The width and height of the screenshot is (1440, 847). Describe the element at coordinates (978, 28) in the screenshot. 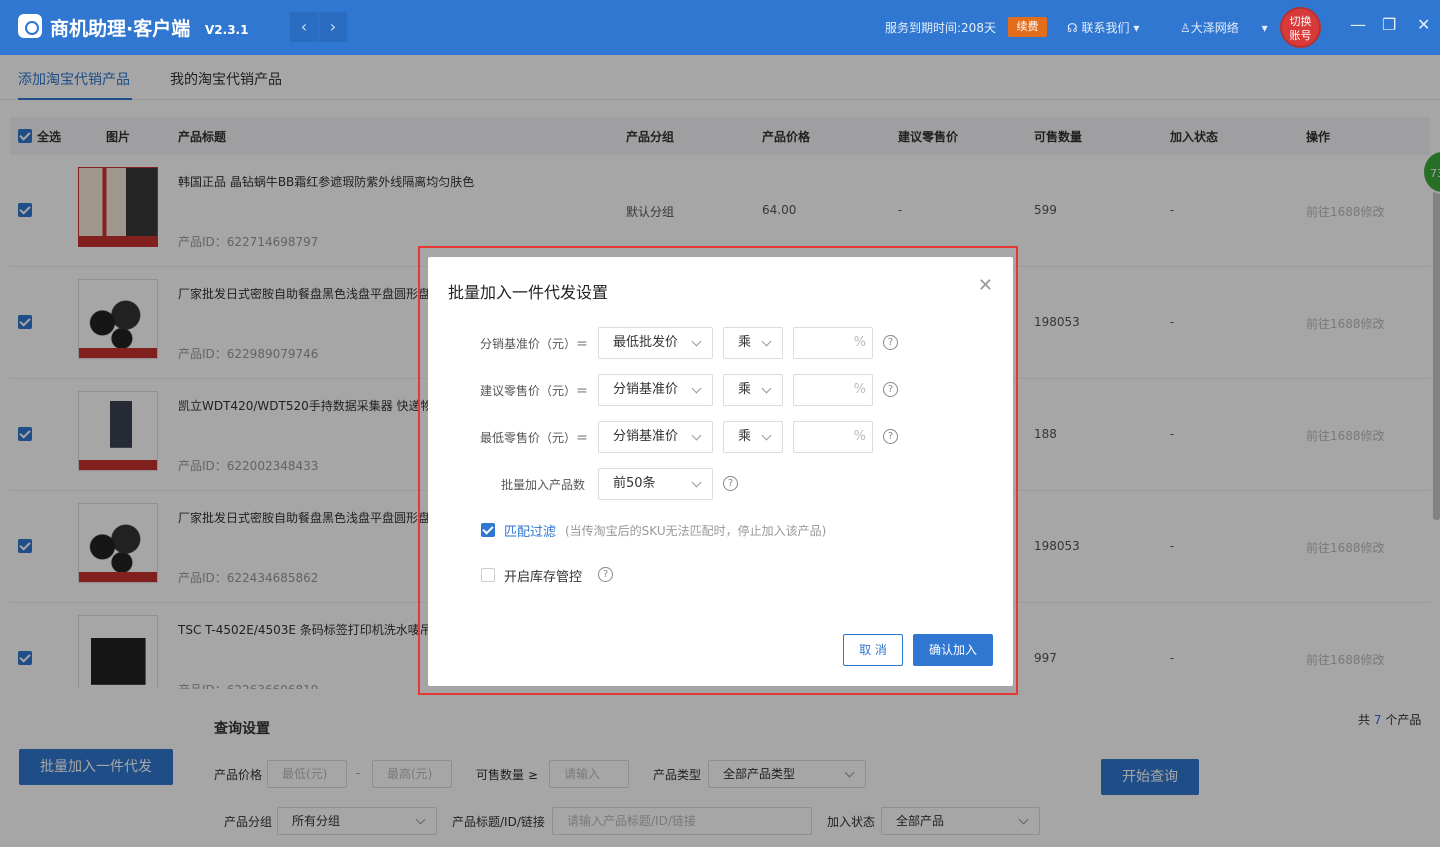

I see `service-days: 208天` at that location.